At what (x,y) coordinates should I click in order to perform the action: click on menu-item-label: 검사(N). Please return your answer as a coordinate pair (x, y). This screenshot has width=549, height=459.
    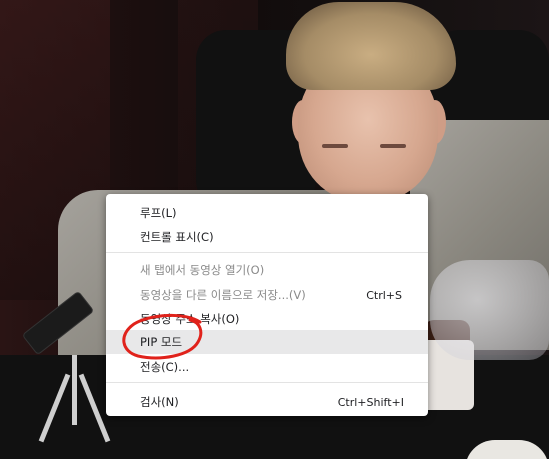
    Looking at the image, I should click on (159, 402).